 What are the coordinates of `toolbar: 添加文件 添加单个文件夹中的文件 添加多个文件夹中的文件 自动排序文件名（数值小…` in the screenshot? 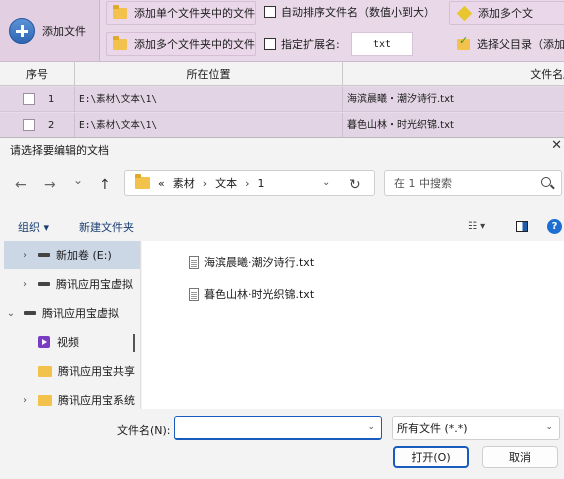 It's located at (282, 31).